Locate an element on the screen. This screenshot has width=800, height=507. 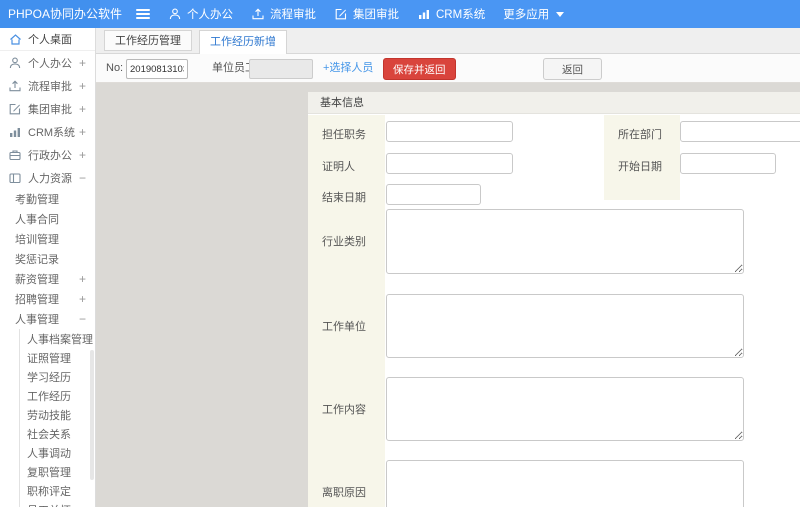
sidebar-item-personnel-files: 人事档案管理 is located at coordinates (57, 338).